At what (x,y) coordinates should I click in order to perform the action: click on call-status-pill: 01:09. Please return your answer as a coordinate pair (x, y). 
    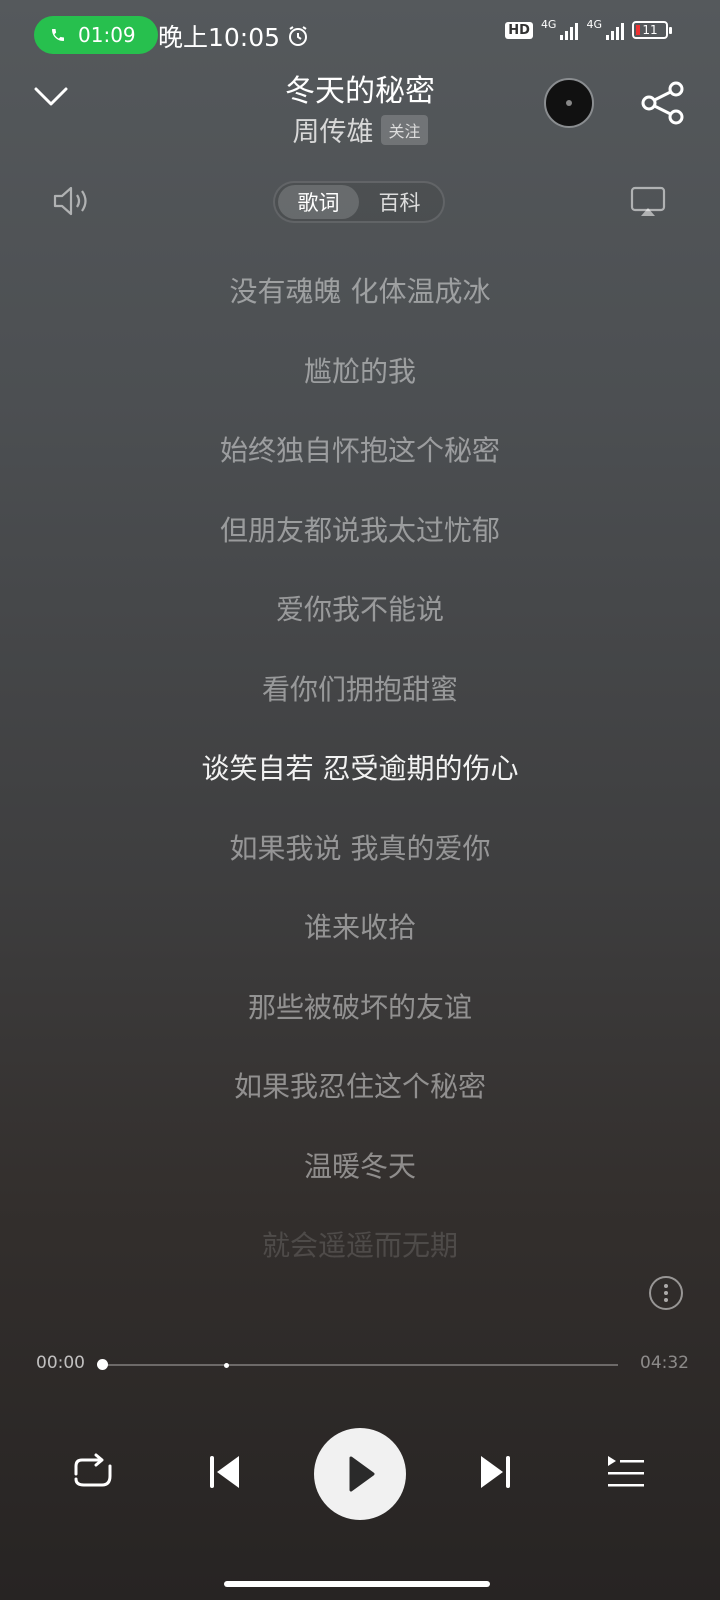
    Looking at the image, I should click on (96, 35).